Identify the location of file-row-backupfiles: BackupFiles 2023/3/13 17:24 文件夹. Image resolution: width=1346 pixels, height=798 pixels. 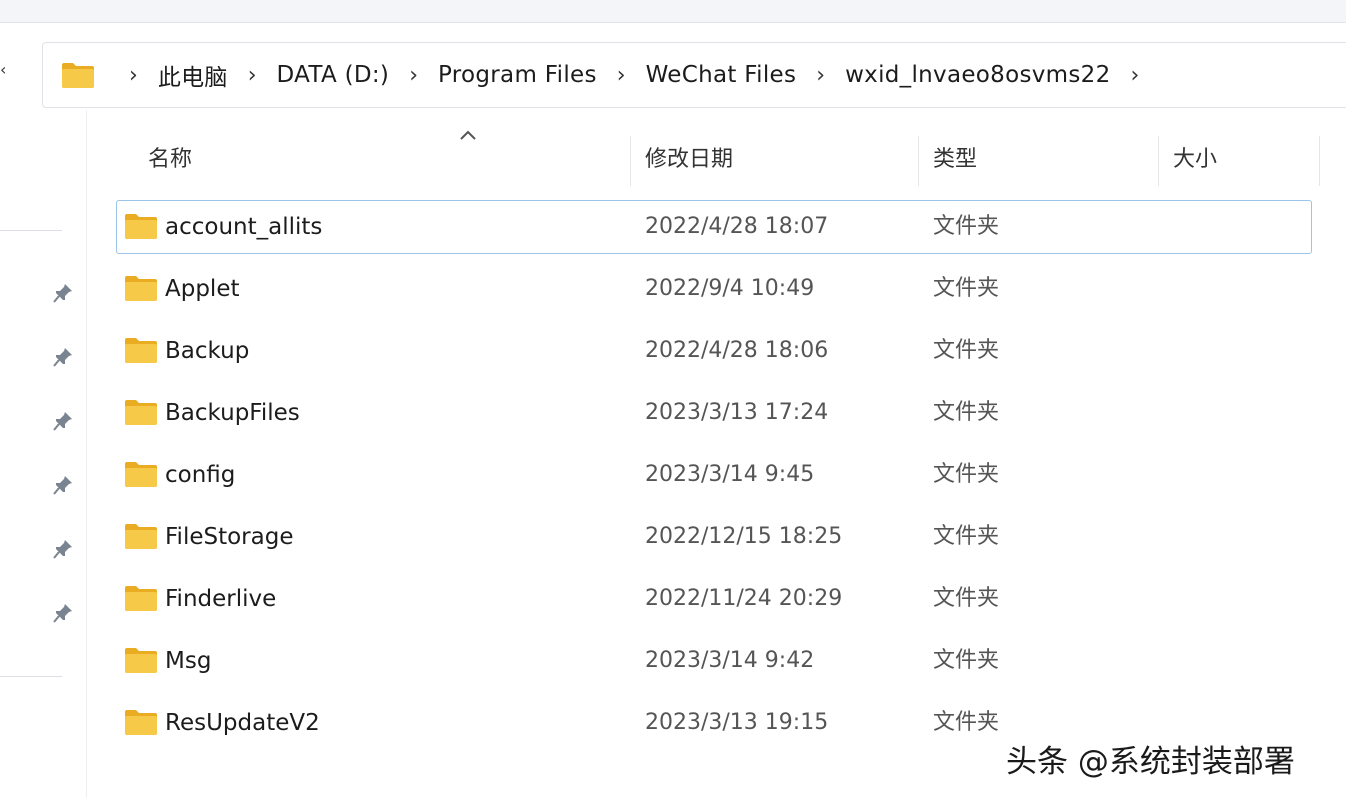
(714, 413).